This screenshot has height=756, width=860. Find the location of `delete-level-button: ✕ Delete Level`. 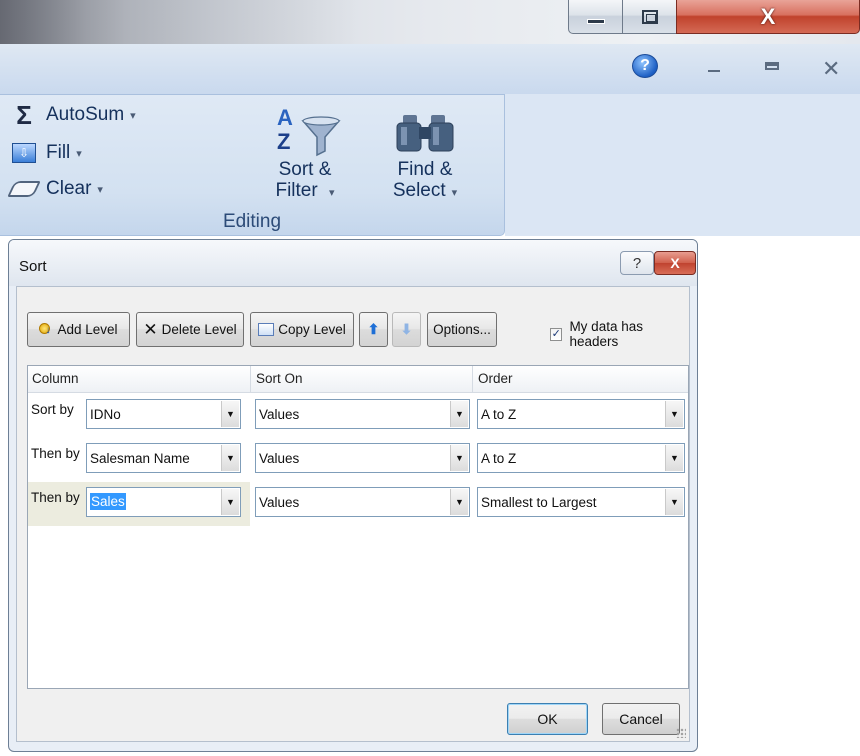

delete-level-button: ✕ Delete Level is located at coordinates (190, 329).